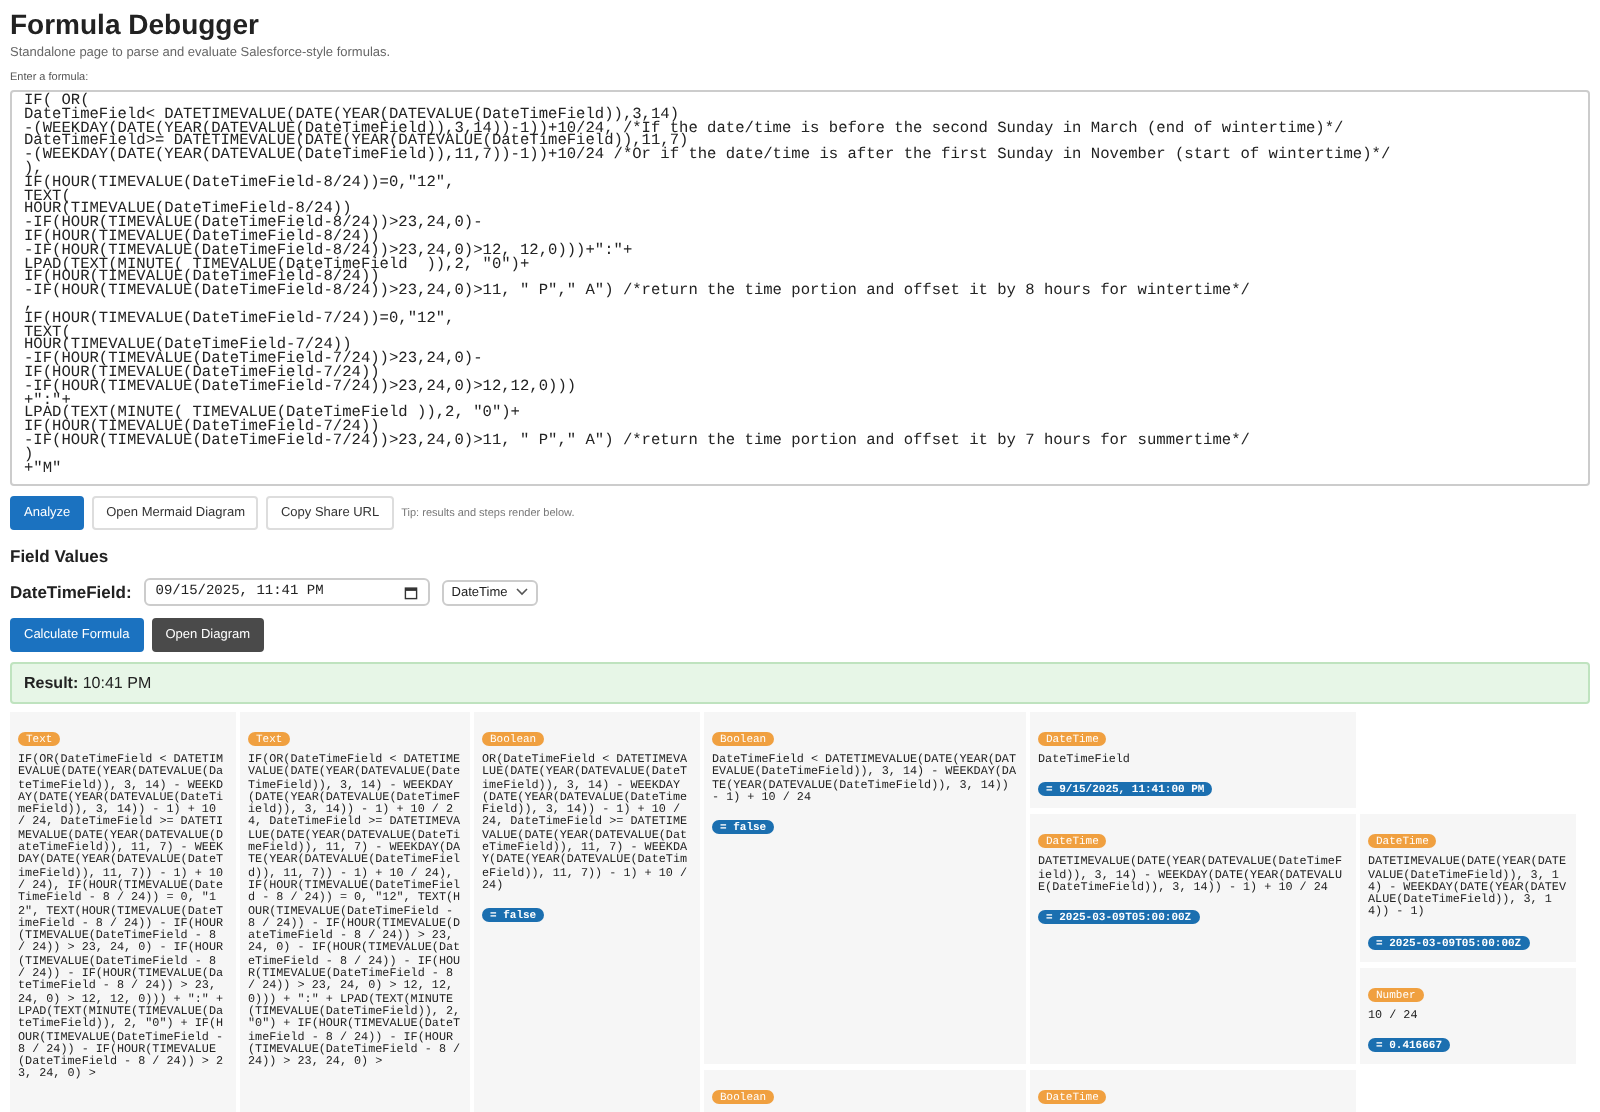 The height and width of the screenshot is (1112, 1600). I want to click on page-title: Formula Debugger, so click(135, 24).